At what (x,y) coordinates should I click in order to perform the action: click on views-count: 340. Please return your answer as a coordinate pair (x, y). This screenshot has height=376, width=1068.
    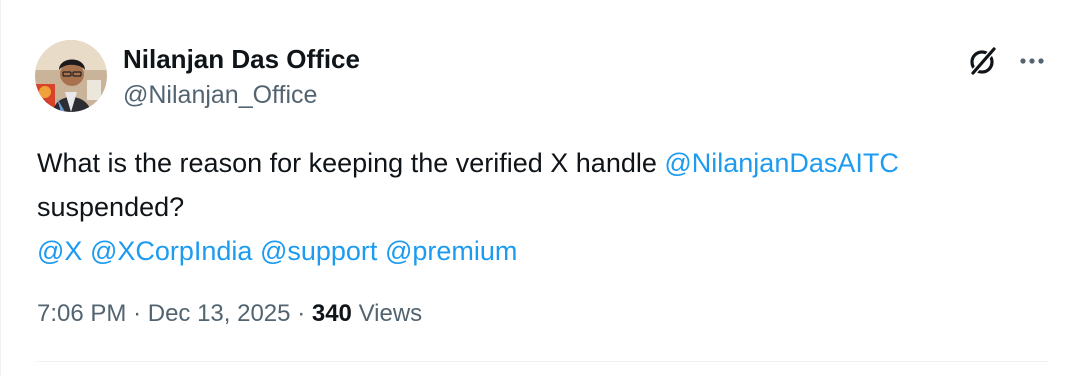
    Looking at the image, I should click on (331, 313).